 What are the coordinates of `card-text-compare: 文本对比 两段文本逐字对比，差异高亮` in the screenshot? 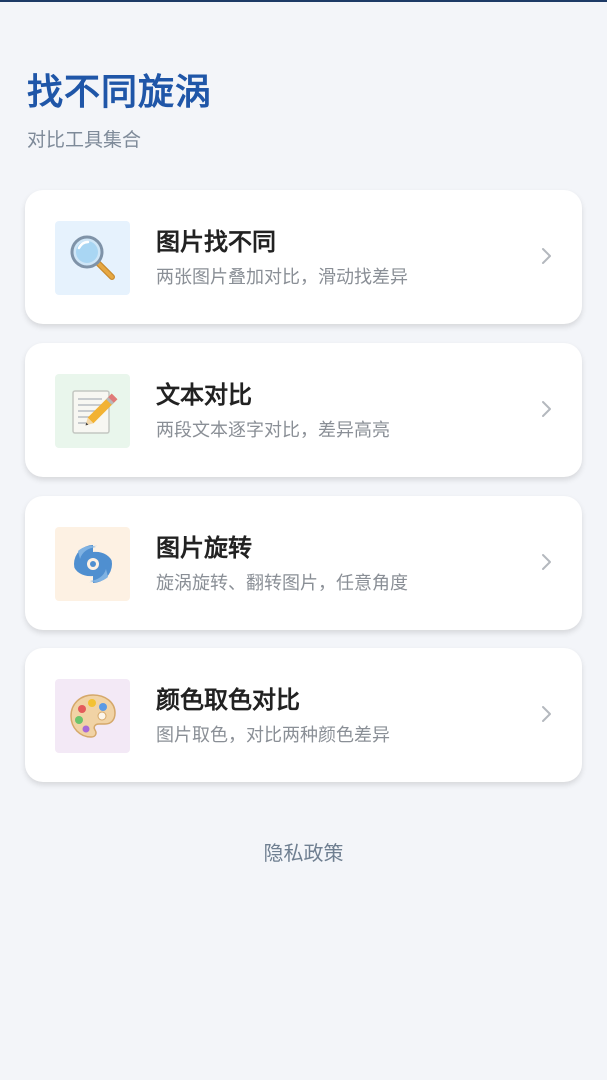 It's located at (303, 410).